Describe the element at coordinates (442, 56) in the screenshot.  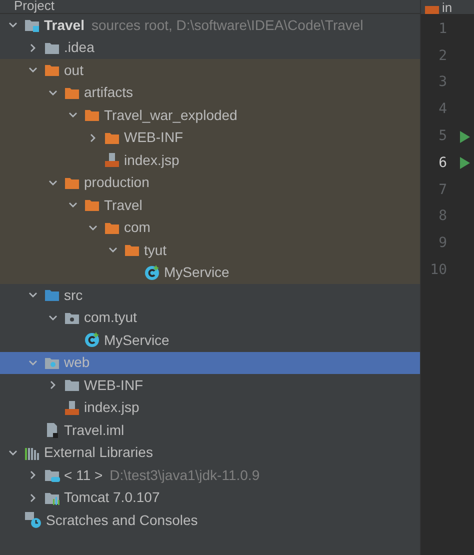
I see `line-number: 2` at that location.